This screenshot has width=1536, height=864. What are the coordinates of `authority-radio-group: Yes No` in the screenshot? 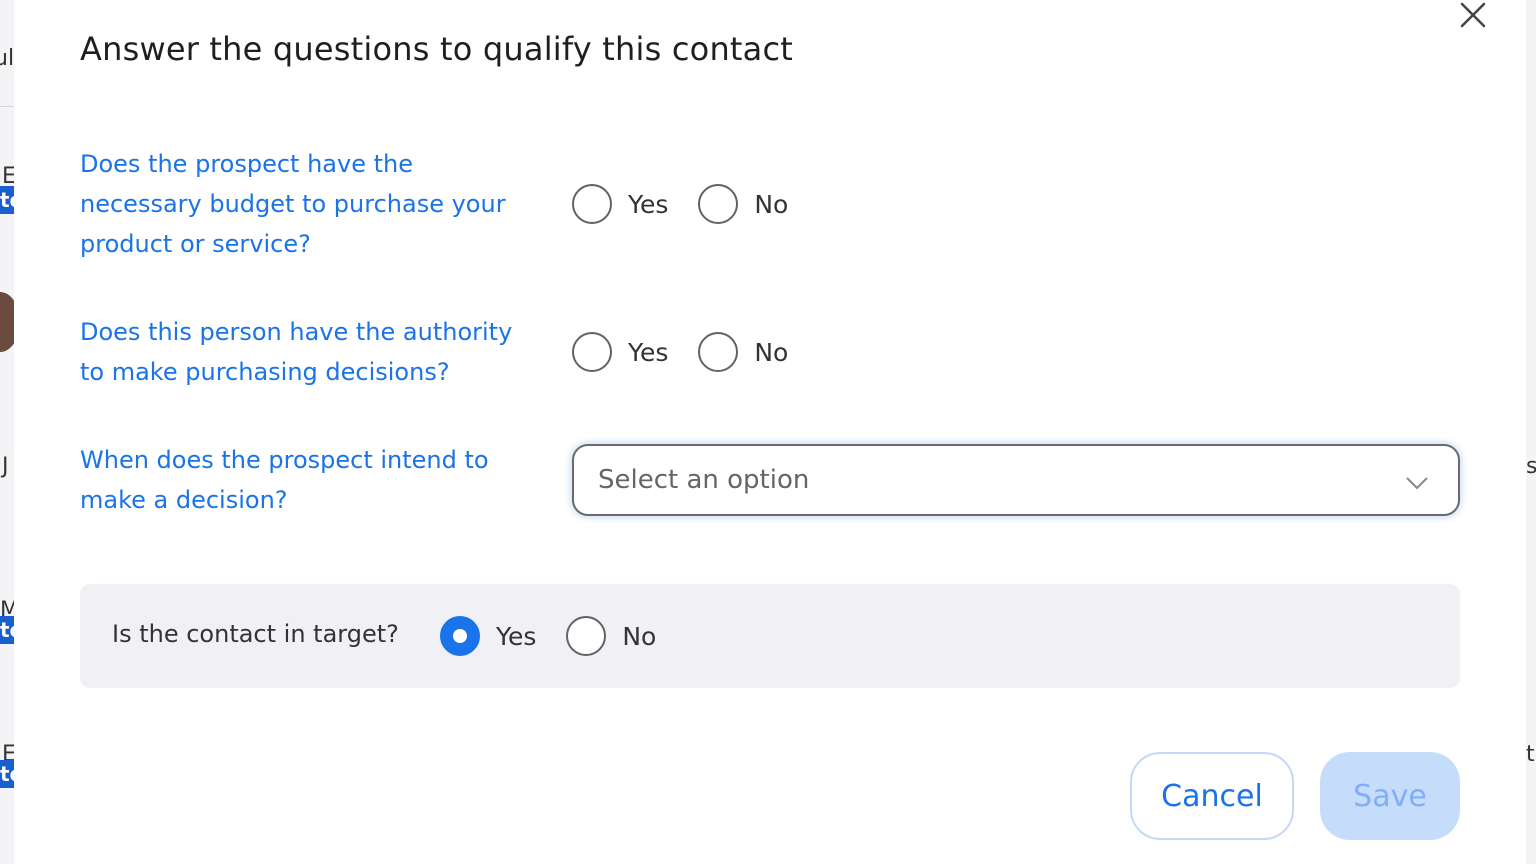 It's located at (695, 352).